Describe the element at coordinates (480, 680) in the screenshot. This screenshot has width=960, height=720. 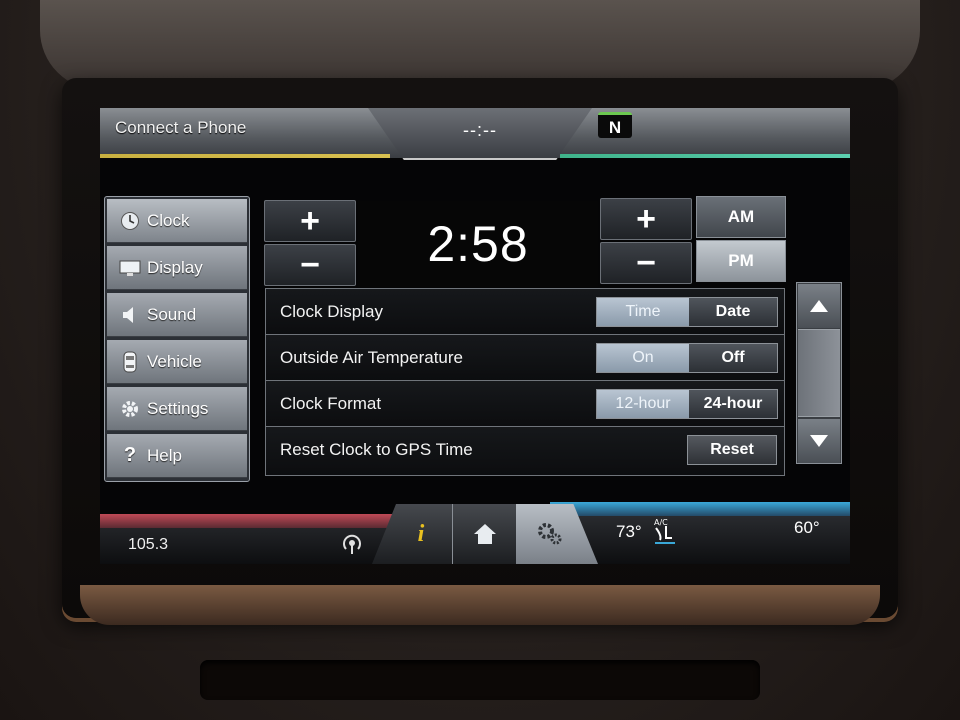
I see `storage-slot` at that location.